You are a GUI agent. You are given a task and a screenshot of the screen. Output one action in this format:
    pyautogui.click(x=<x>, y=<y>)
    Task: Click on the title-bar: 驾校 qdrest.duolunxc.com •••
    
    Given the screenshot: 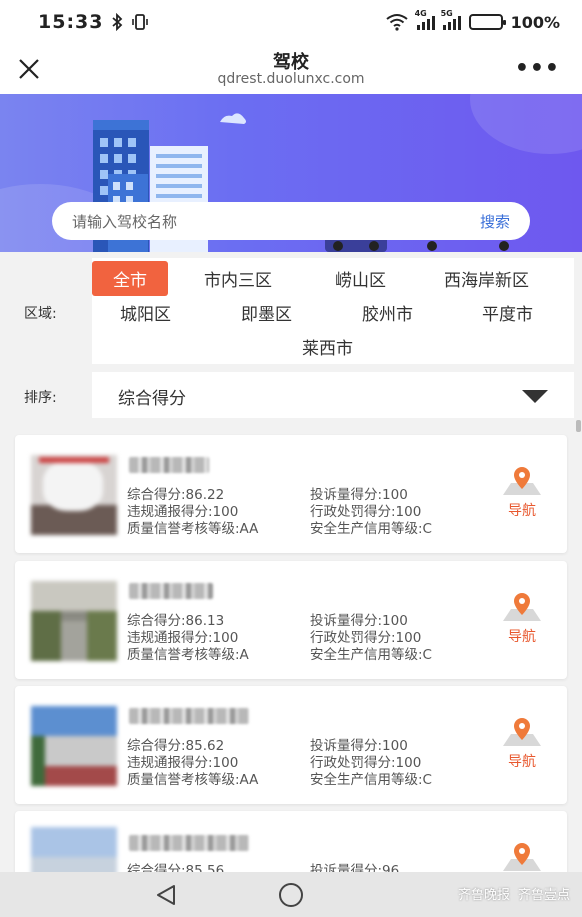 What is the action you would take?
    pyautogui.click(x=291, y=69)
    